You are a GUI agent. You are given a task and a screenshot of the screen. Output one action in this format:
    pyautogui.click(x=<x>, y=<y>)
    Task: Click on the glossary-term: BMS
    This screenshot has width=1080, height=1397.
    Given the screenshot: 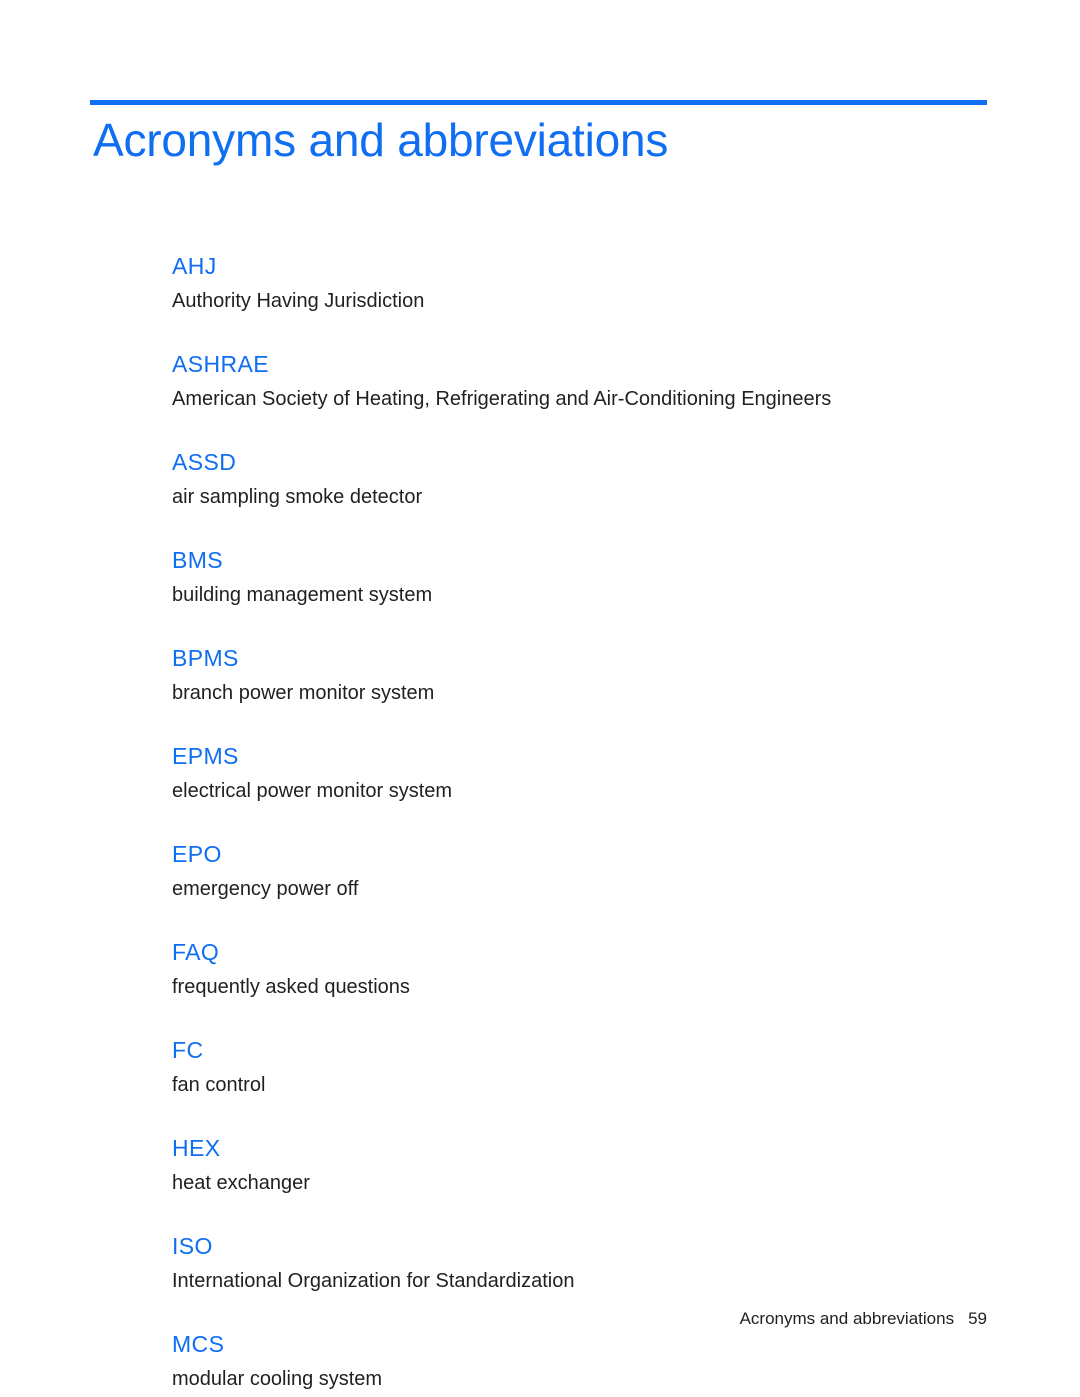 What is the action you would take?
    pyautogui.click(x=198, y=560)
    